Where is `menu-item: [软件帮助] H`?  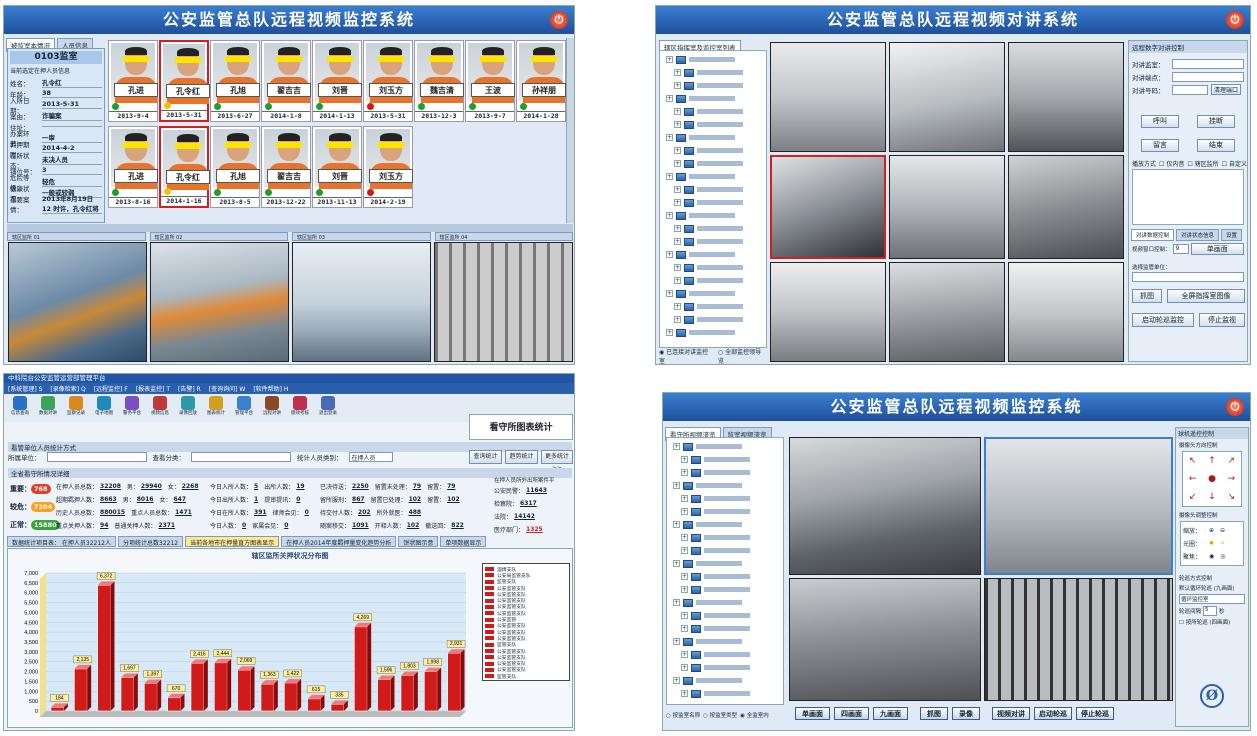
menu-item: [软件帮助] H is located at coordinates (270, 388).